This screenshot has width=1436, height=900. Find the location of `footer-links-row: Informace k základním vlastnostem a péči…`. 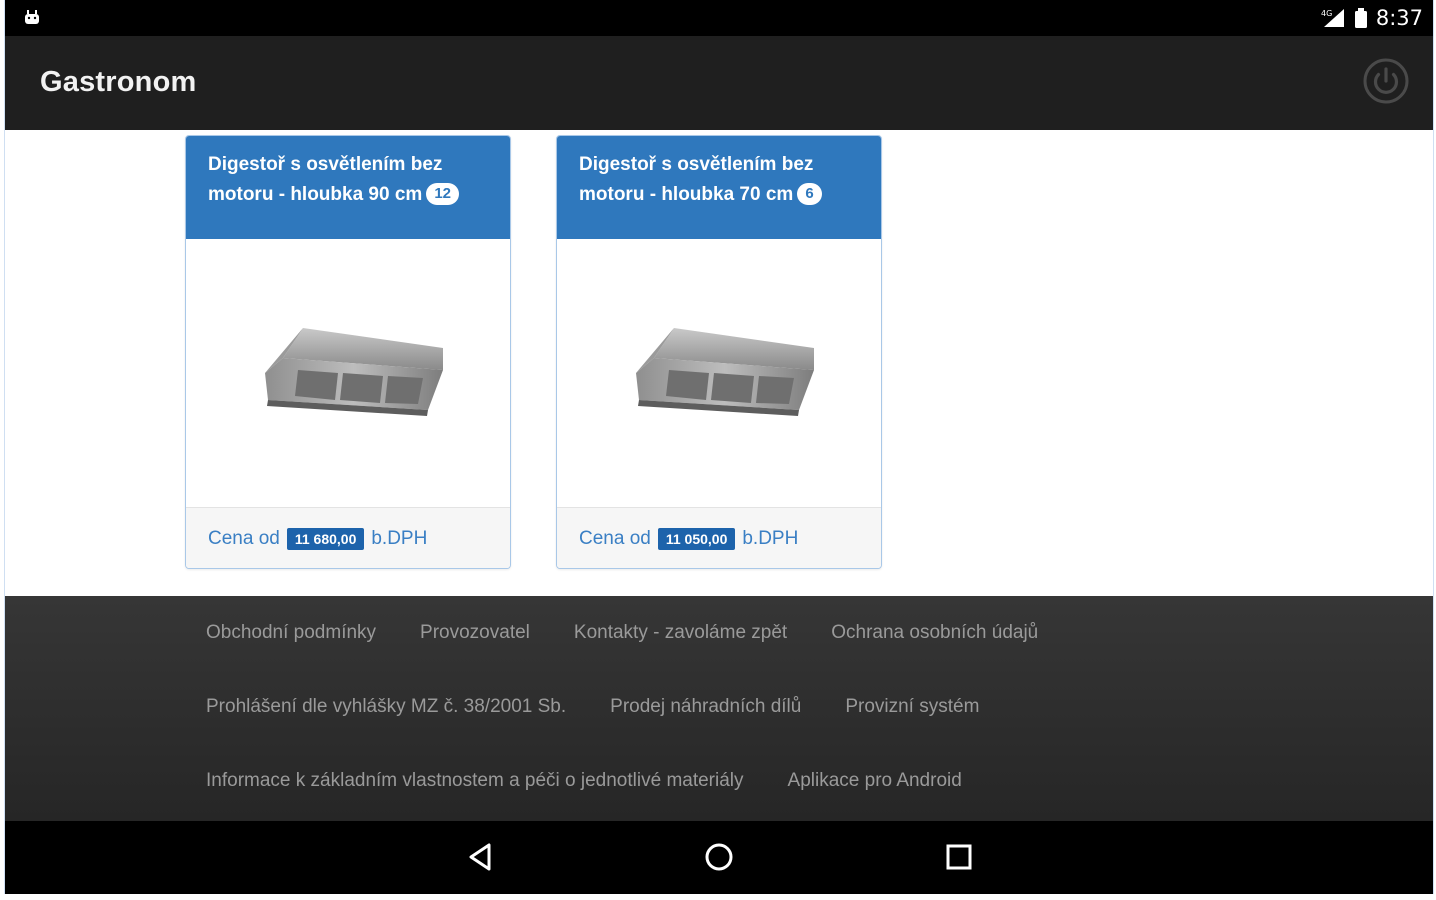

footer-links-row: Informace k základním vlastnostem a péči… is located at coordinates (584, 781).